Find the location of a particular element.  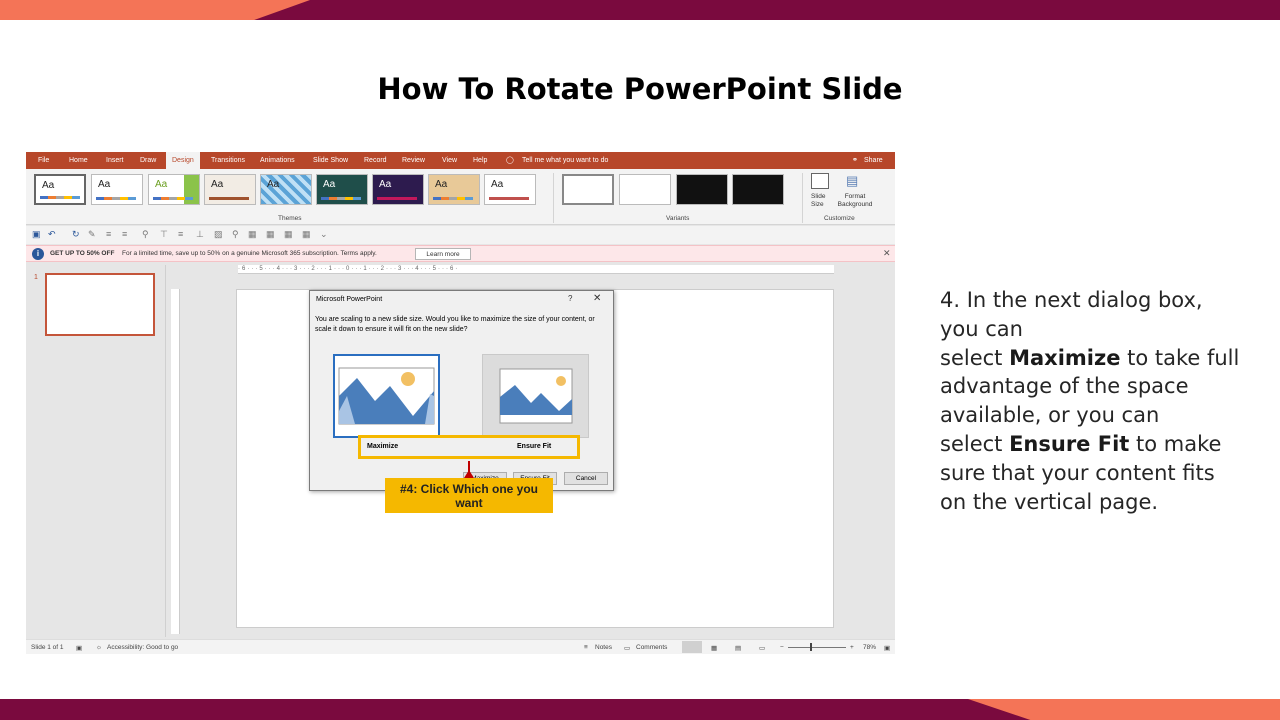

menu-help: Help is located at coordinates (480, 160).